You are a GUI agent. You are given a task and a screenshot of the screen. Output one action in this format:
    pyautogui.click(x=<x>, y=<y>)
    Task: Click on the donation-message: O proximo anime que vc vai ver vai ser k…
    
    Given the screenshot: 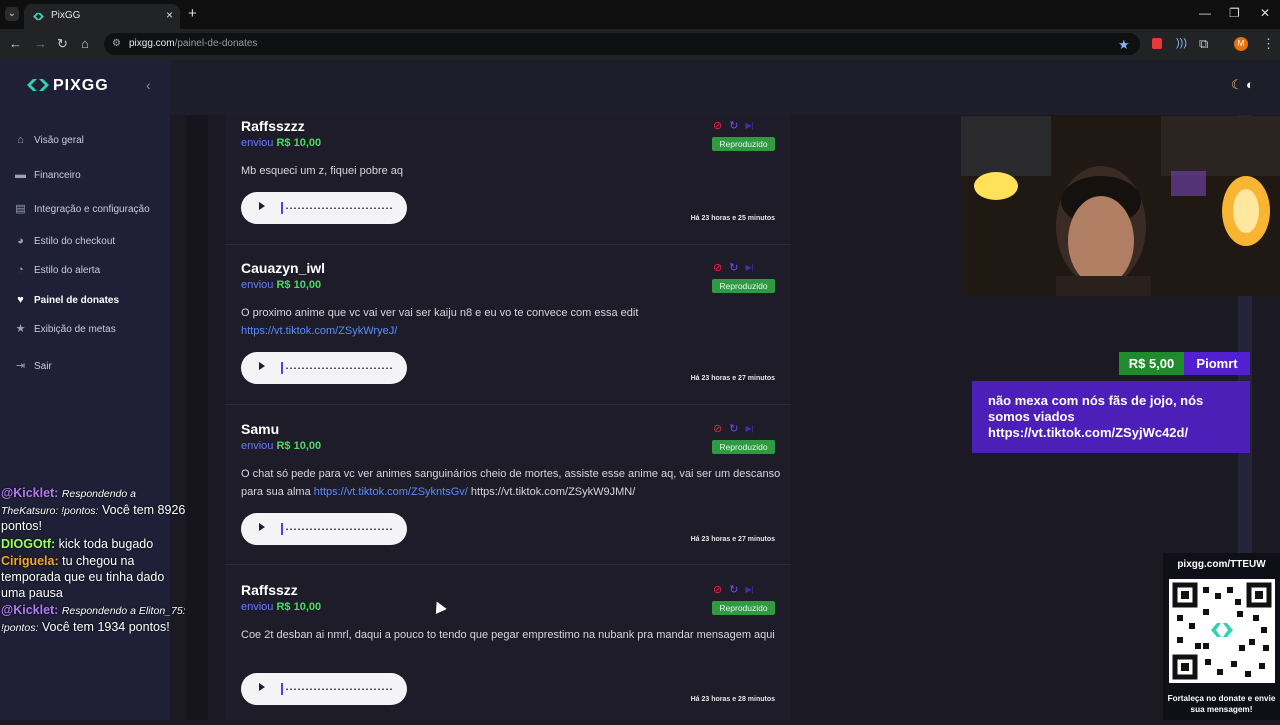 What is the action you would take?
    pyautogui.click(x=511, y=322)
    